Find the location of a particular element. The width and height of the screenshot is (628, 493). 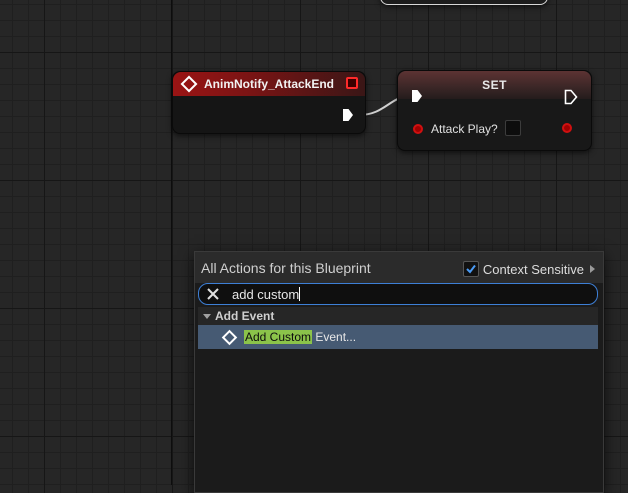

checkmark-icon is located at coordinates (471, 269).